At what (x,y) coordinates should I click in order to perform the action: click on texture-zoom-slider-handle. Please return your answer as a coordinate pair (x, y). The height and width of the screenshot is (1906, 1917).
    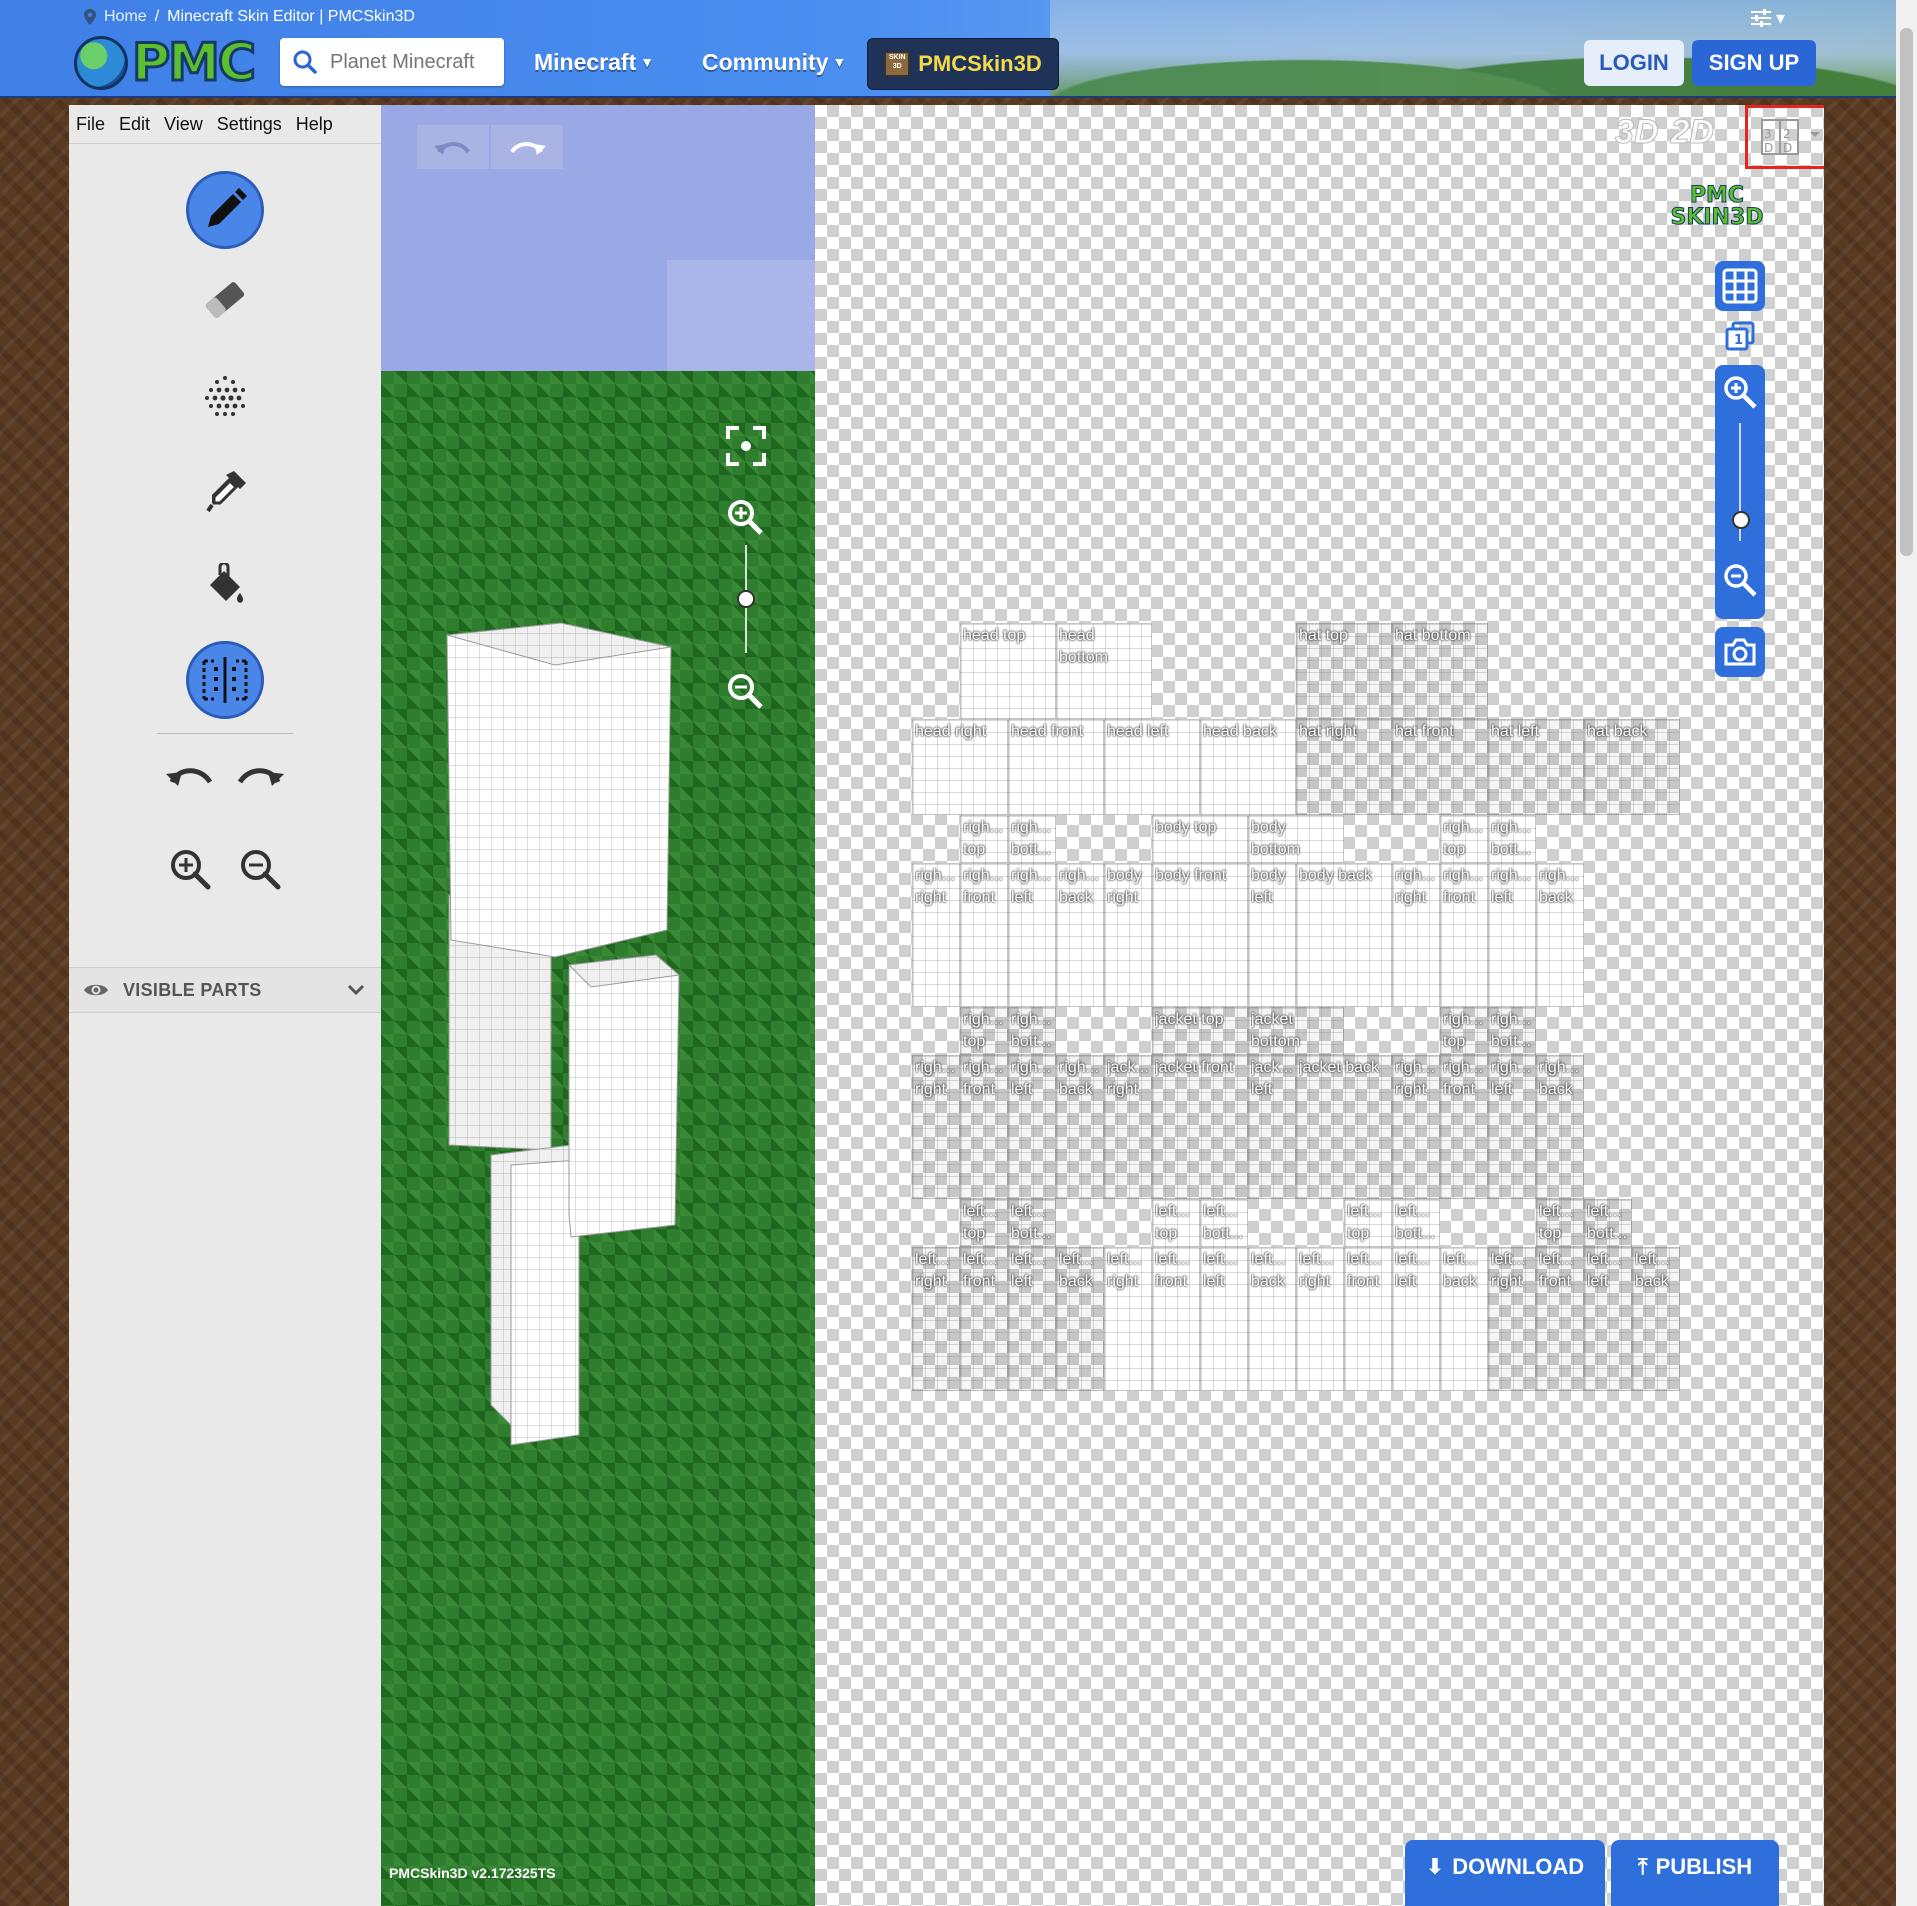
    Looking at the image, I should click on (1741, 520).